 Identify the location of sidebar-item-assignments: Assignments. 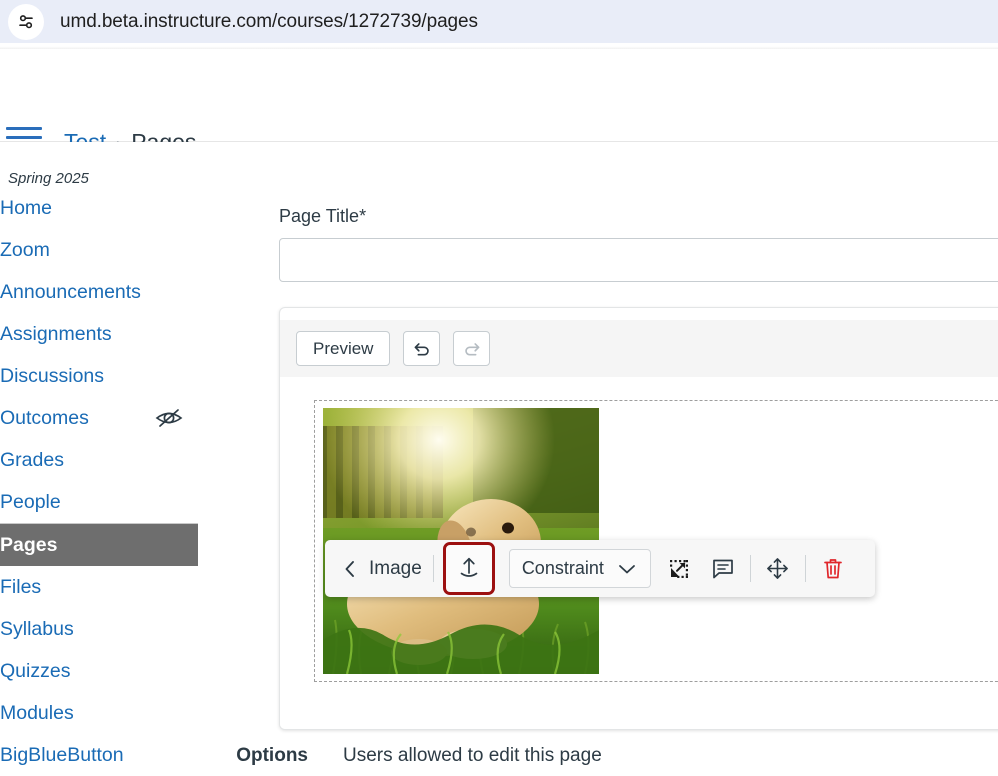
(99, 334).